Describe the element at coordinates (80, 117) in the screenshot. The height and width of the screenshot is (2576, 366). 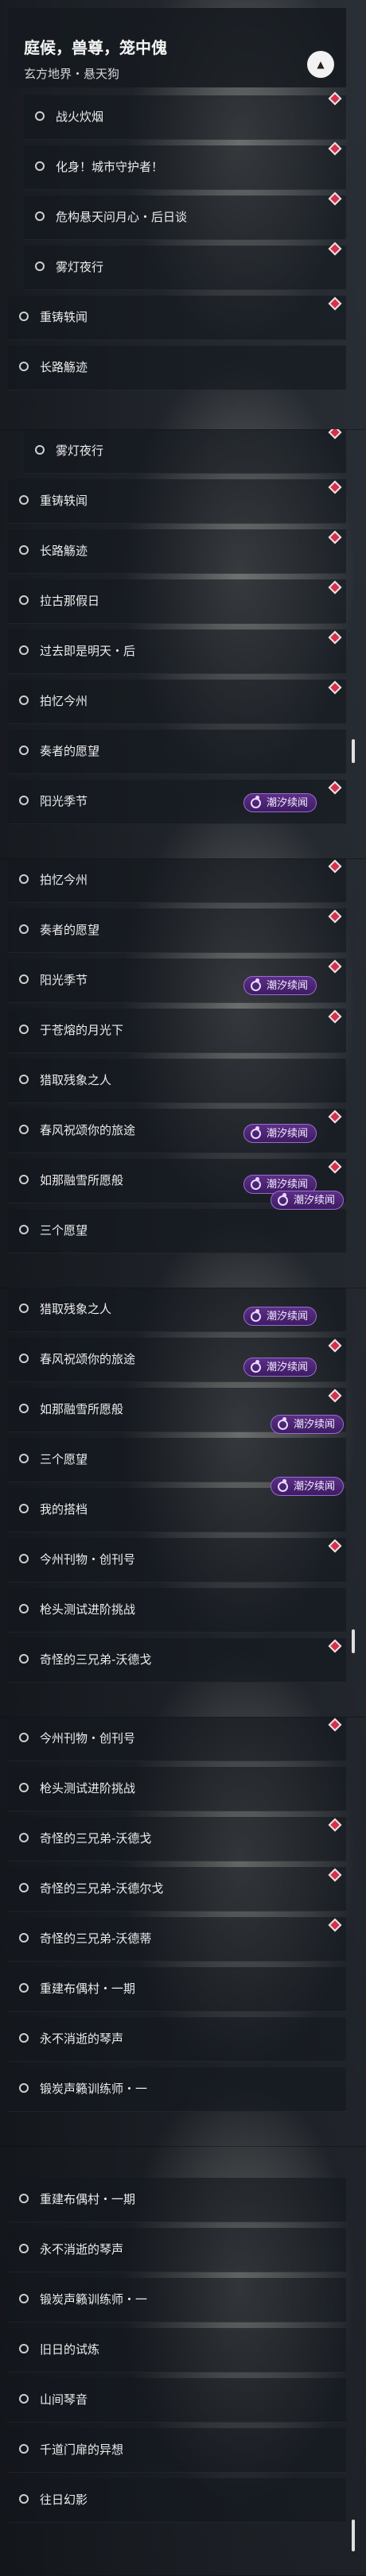
I see `quest-label: 战火炊烟` at that location.